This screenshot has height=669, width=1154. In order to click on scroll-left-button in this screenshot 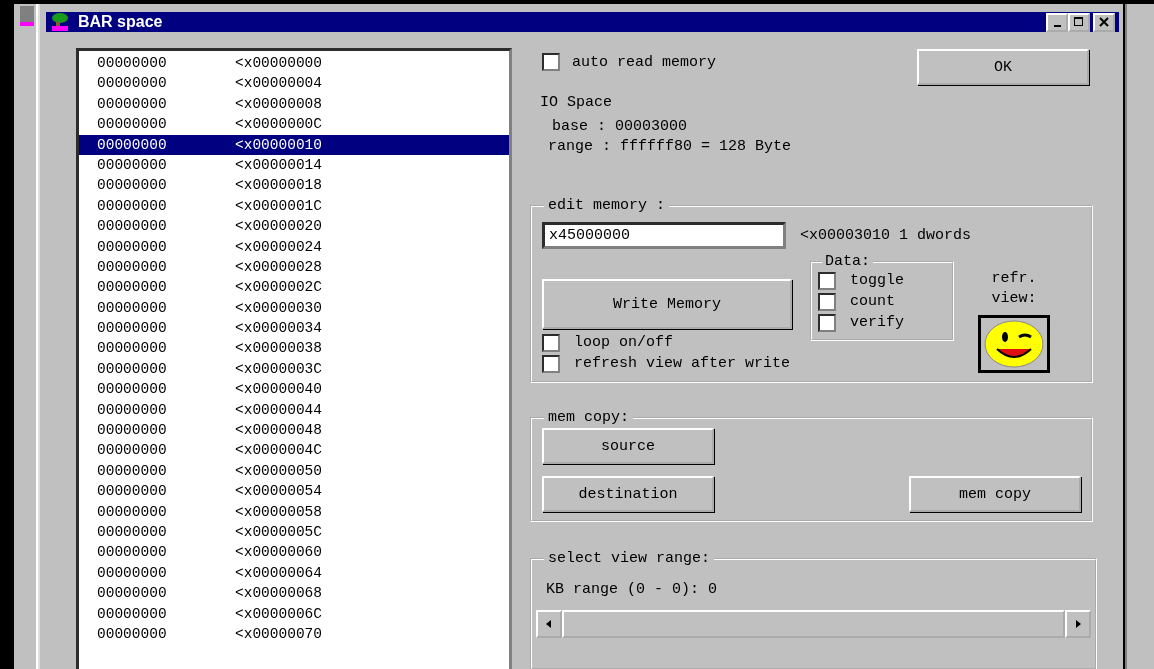, I will do `click(549, 624)`.